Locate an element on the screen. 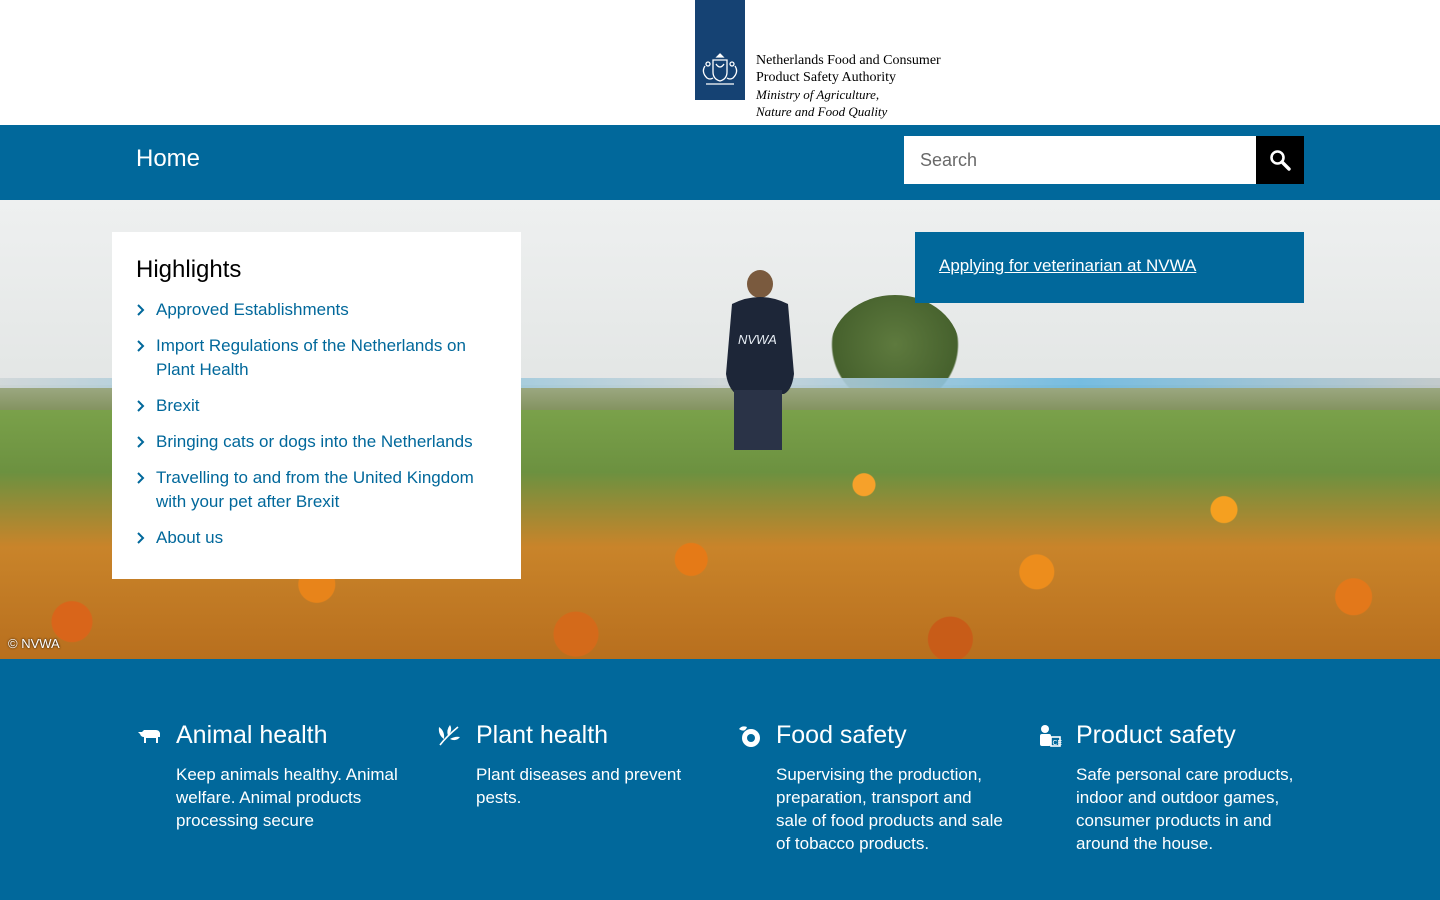 The width and height of the screenshot is (1440, 900). promo-box: Applying for veterinarian at NVWA is located at coordinates (1109, 267).